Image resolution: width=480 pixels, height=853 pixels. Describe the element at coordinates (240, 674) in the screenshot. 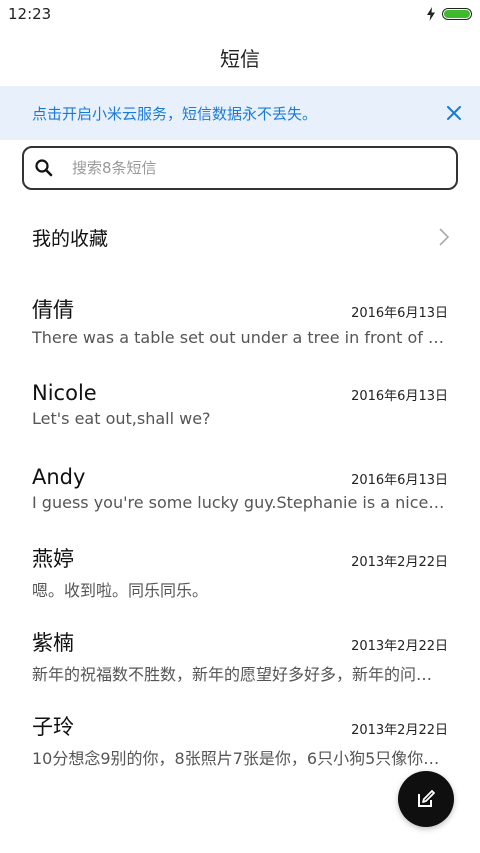

I see `message-preview: 新年的祝福数不胜数，新年的愿望好多好多，新年的问候一声接一声` at that location.